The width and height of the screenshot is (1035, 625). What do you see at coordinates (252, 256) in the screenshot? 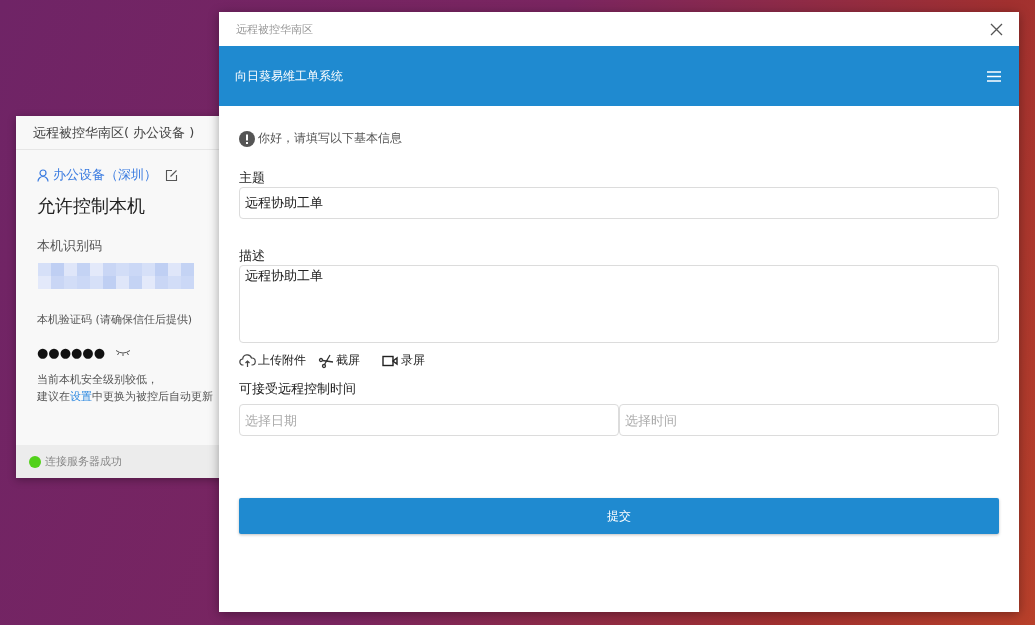
I see `field-label: 描述` at bounding box center [252, 256].